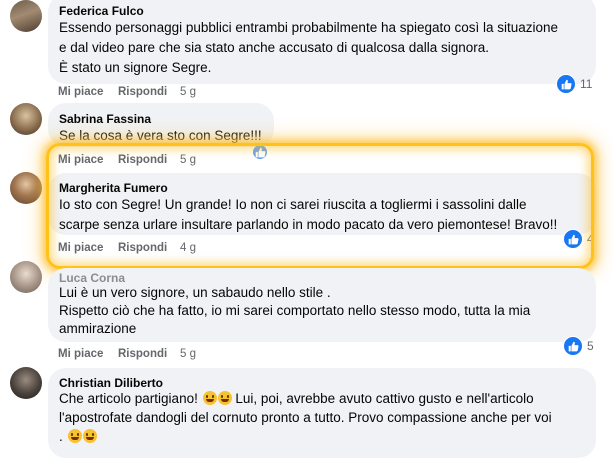  I want to click on comment-text-segment: Che articolo partigiano!, so click(128, 398).